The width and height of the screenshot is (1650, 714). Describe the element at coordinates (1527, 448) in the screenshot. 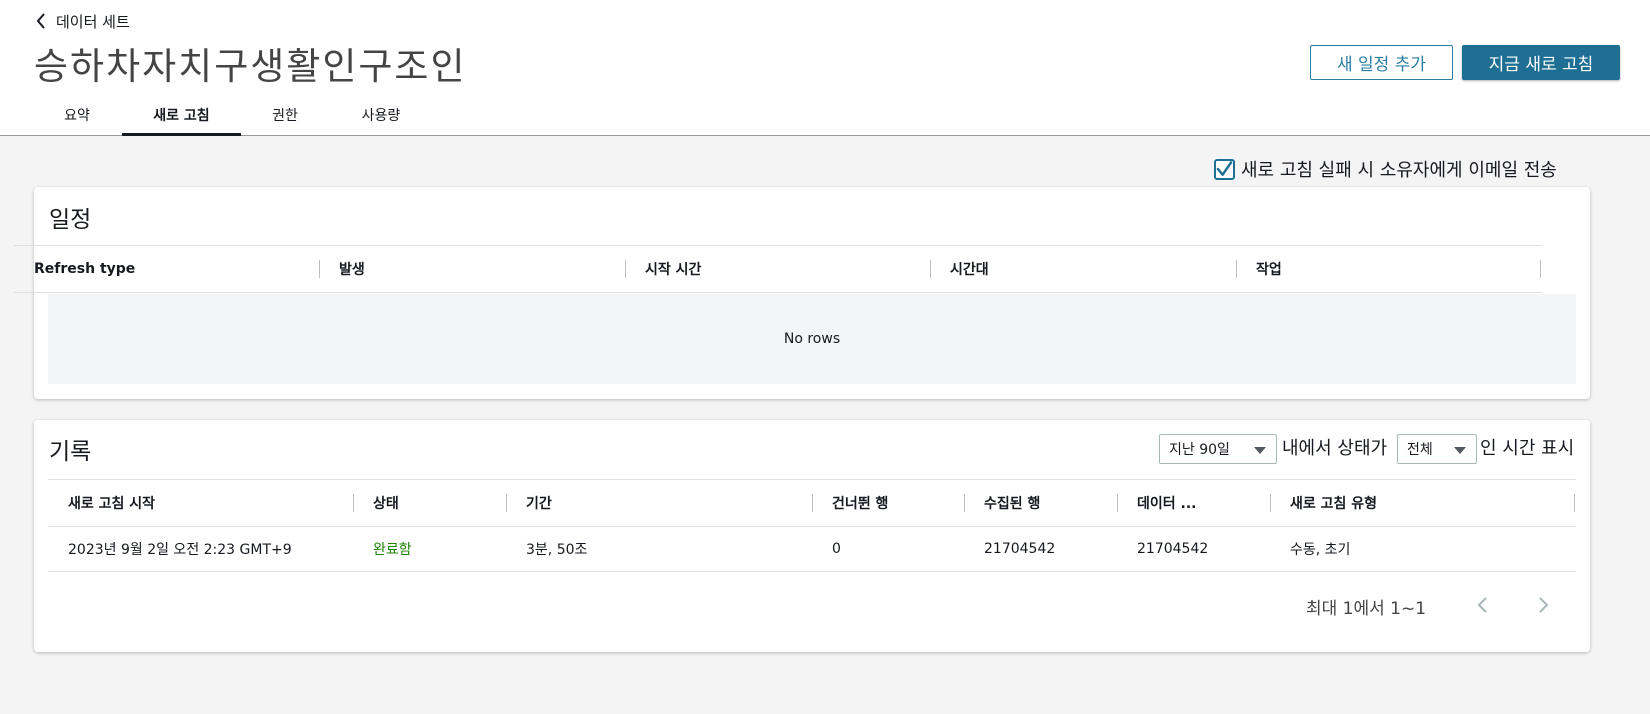

I see `filter-text-end: 인 시간 표시` at that location.